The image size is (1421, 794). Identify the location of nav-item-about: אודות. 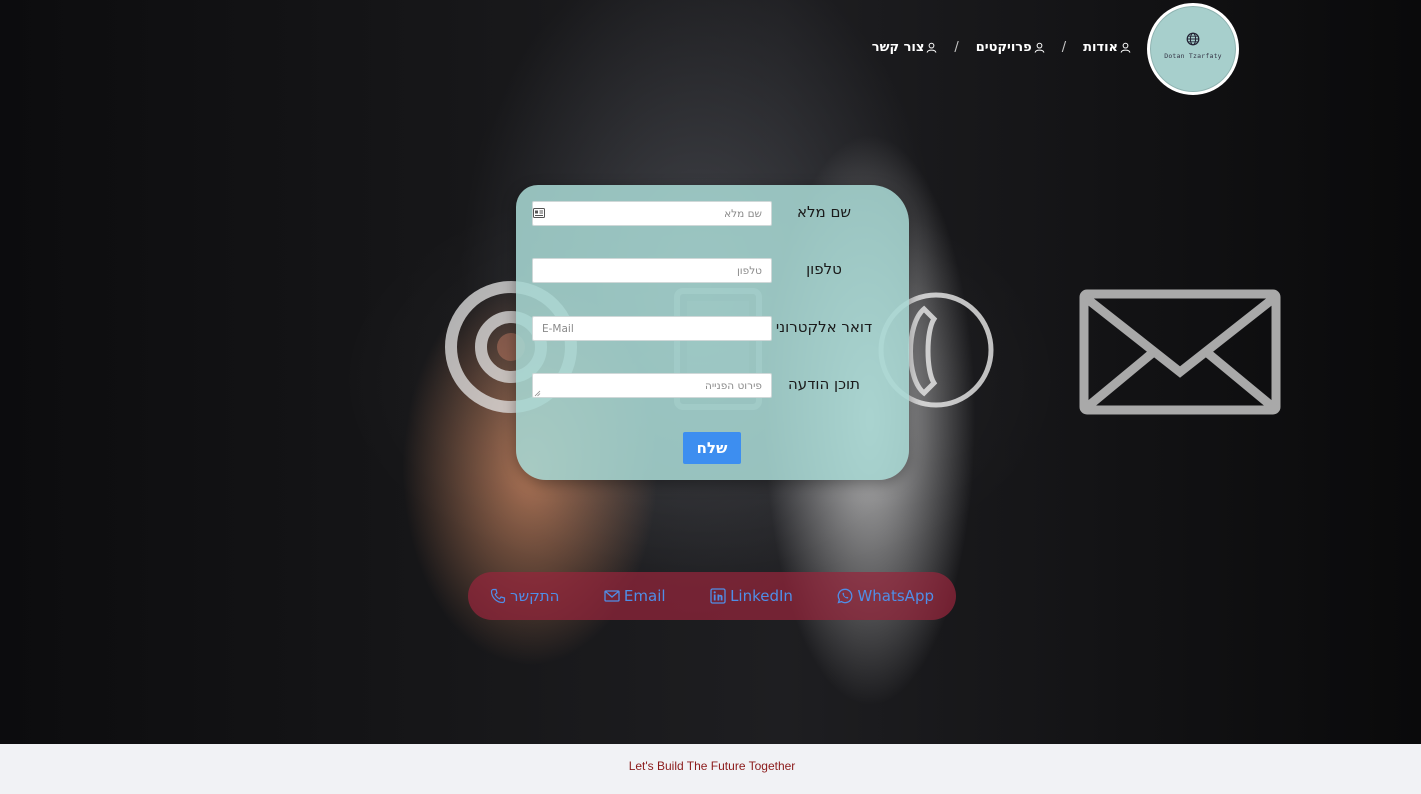
(1107, 47).